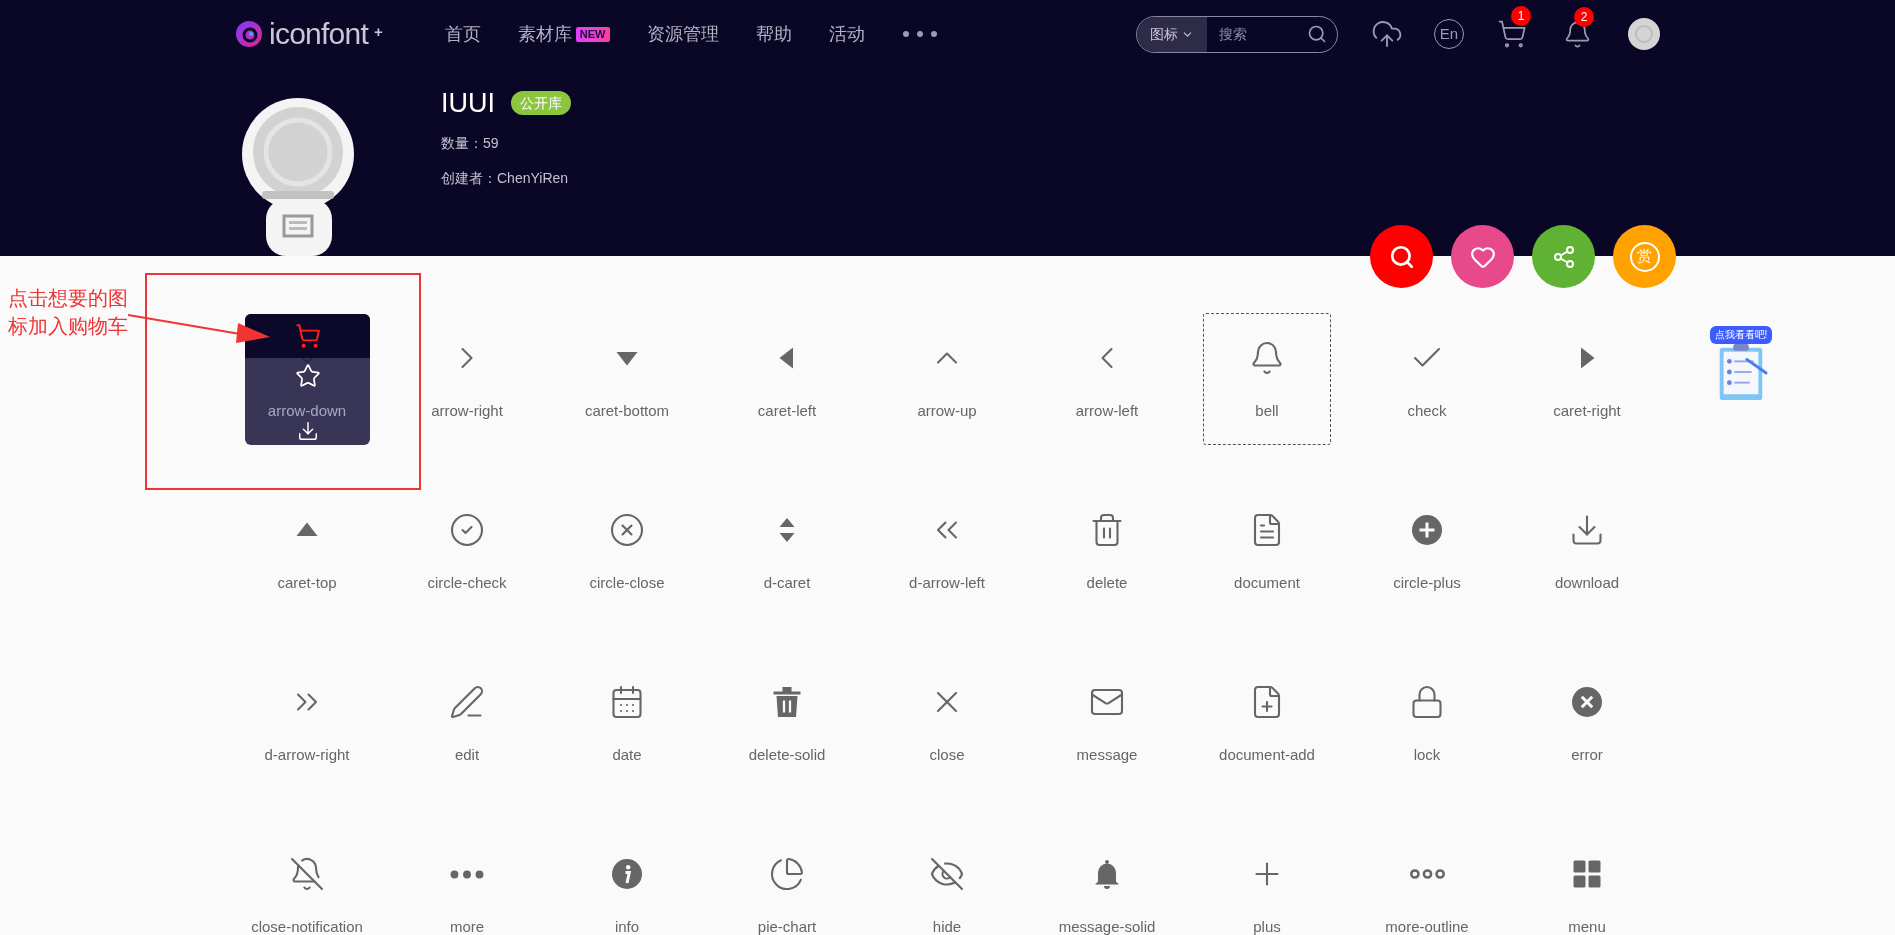 The width and height of the screenshot is (1895, 935). I want to click on annotation-text: 点击想要的图标加入购物车, so click(68, 312).